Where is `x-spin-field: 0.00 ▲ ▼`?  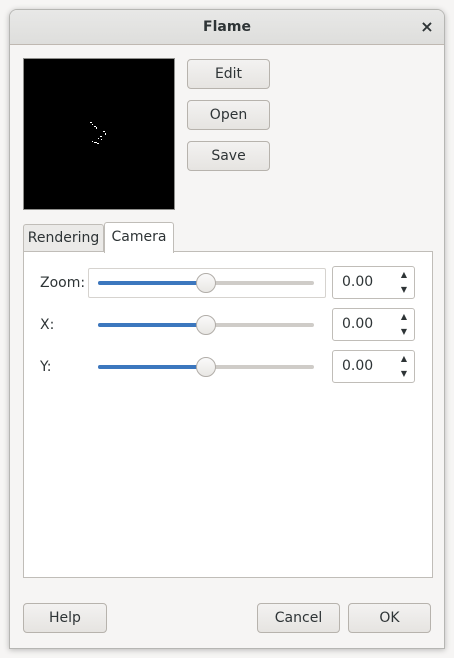
x-spin-field: 0.00 ▲ ▼ is located at coordinates (373, 324).